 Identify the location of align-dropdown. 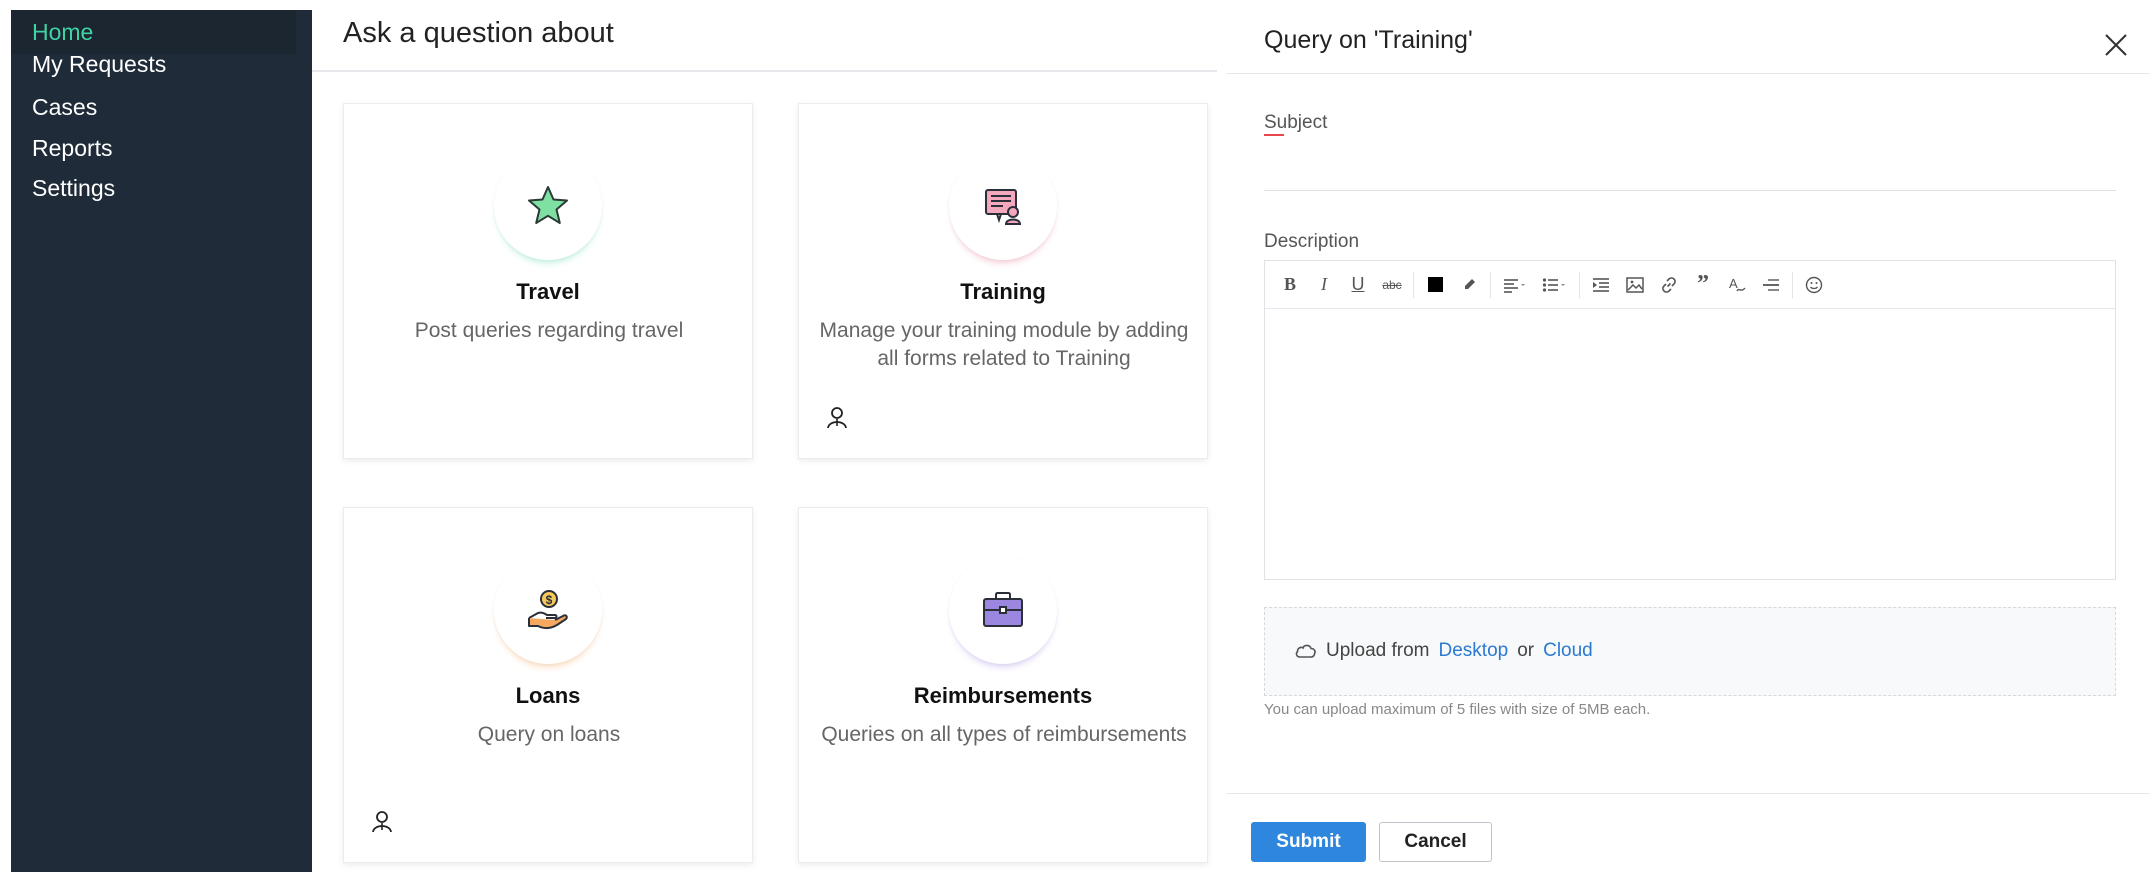
(1515, 285).